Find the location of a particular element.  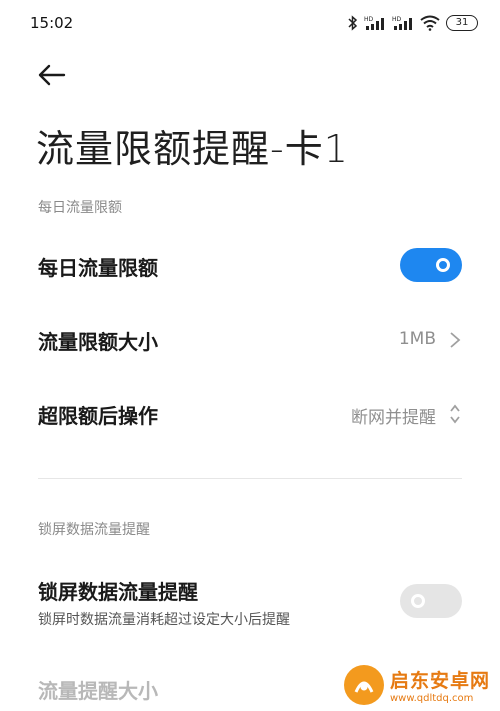

section-header-lockscreen: 锁屏数据流量提醒 is located at coordinates (94, 530).